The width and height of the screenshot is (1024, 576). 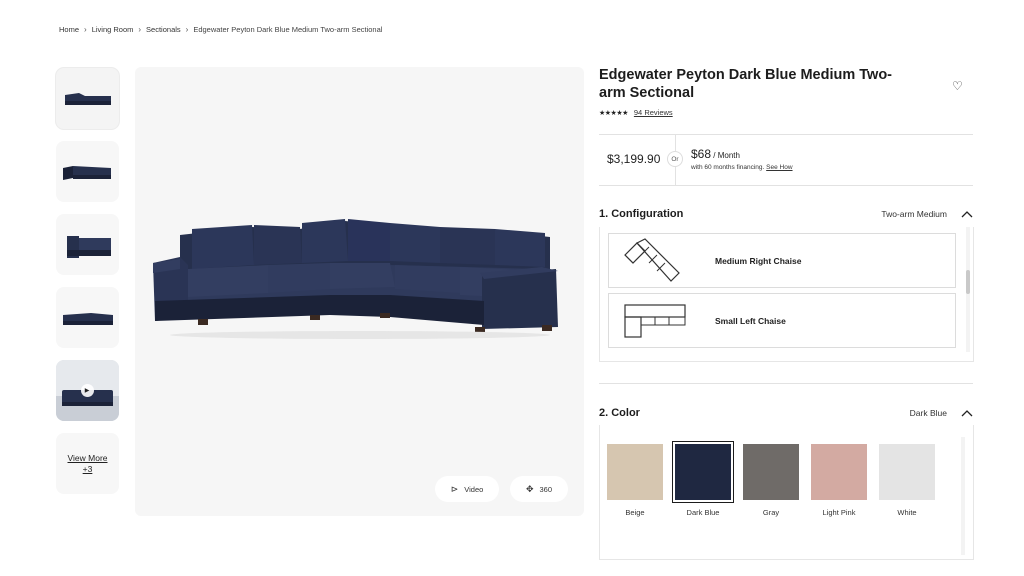 I want to click on configuration-section-header: 1. Configuration Two-arm Medium, so click(x=786, y=214).